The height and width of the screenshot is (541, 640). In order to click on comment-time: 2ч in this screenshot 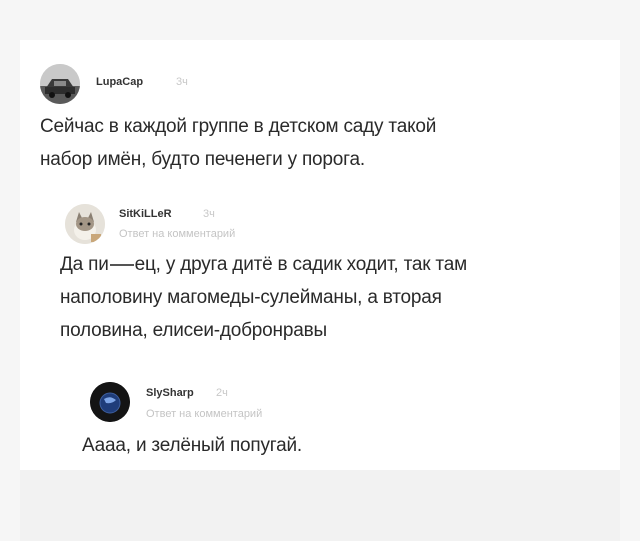, I will do `click(222, 393)`.